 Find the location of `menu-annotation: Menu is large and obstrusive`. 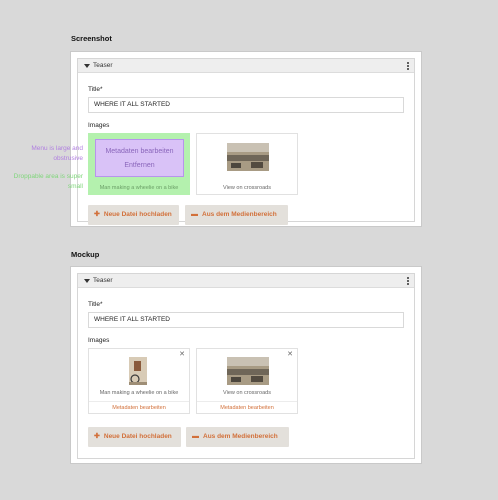

menu-annotation: Menu is large and obstrusive is located at coordinates (57, 153).